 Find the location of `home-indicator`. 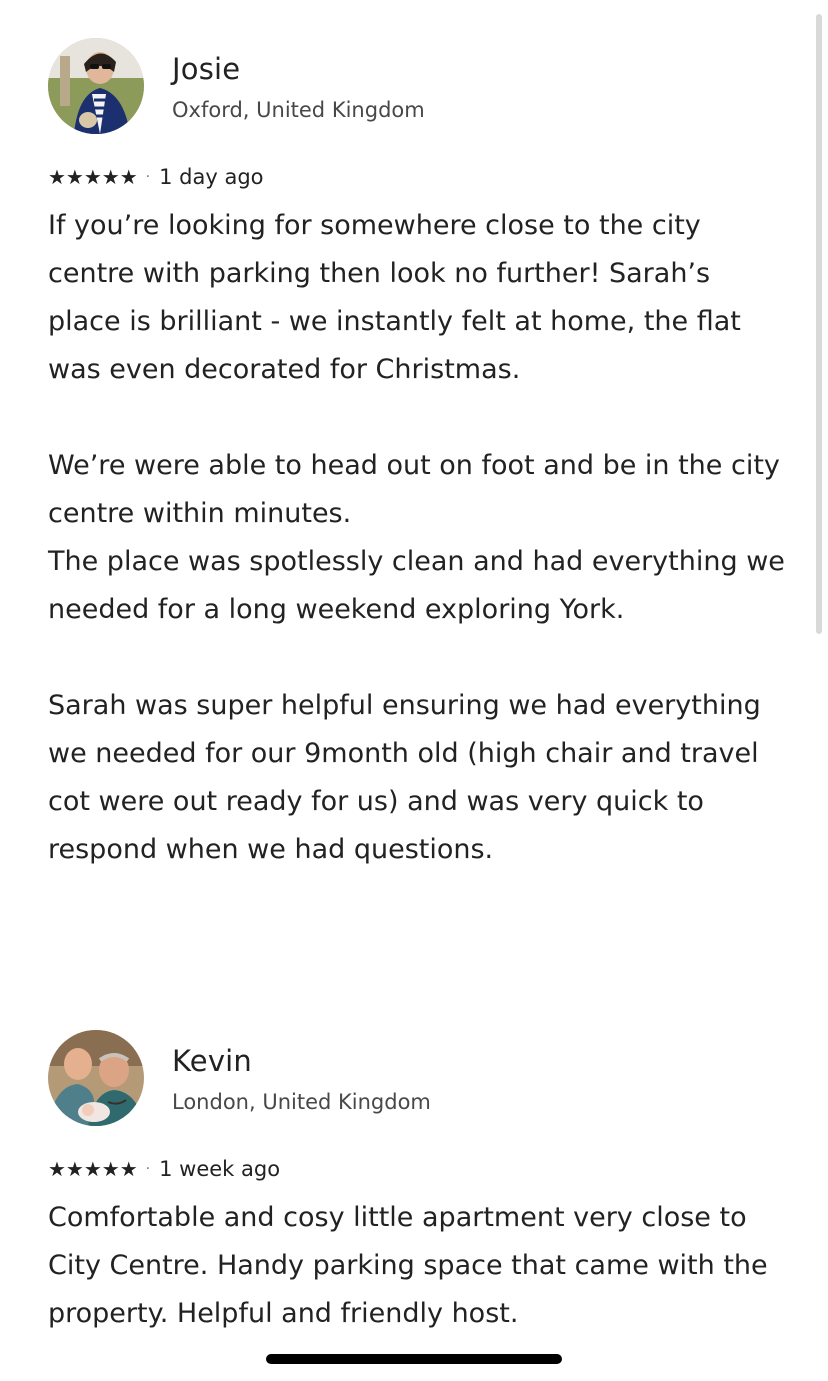

home-indicator is located at coordinates (414, 1359).